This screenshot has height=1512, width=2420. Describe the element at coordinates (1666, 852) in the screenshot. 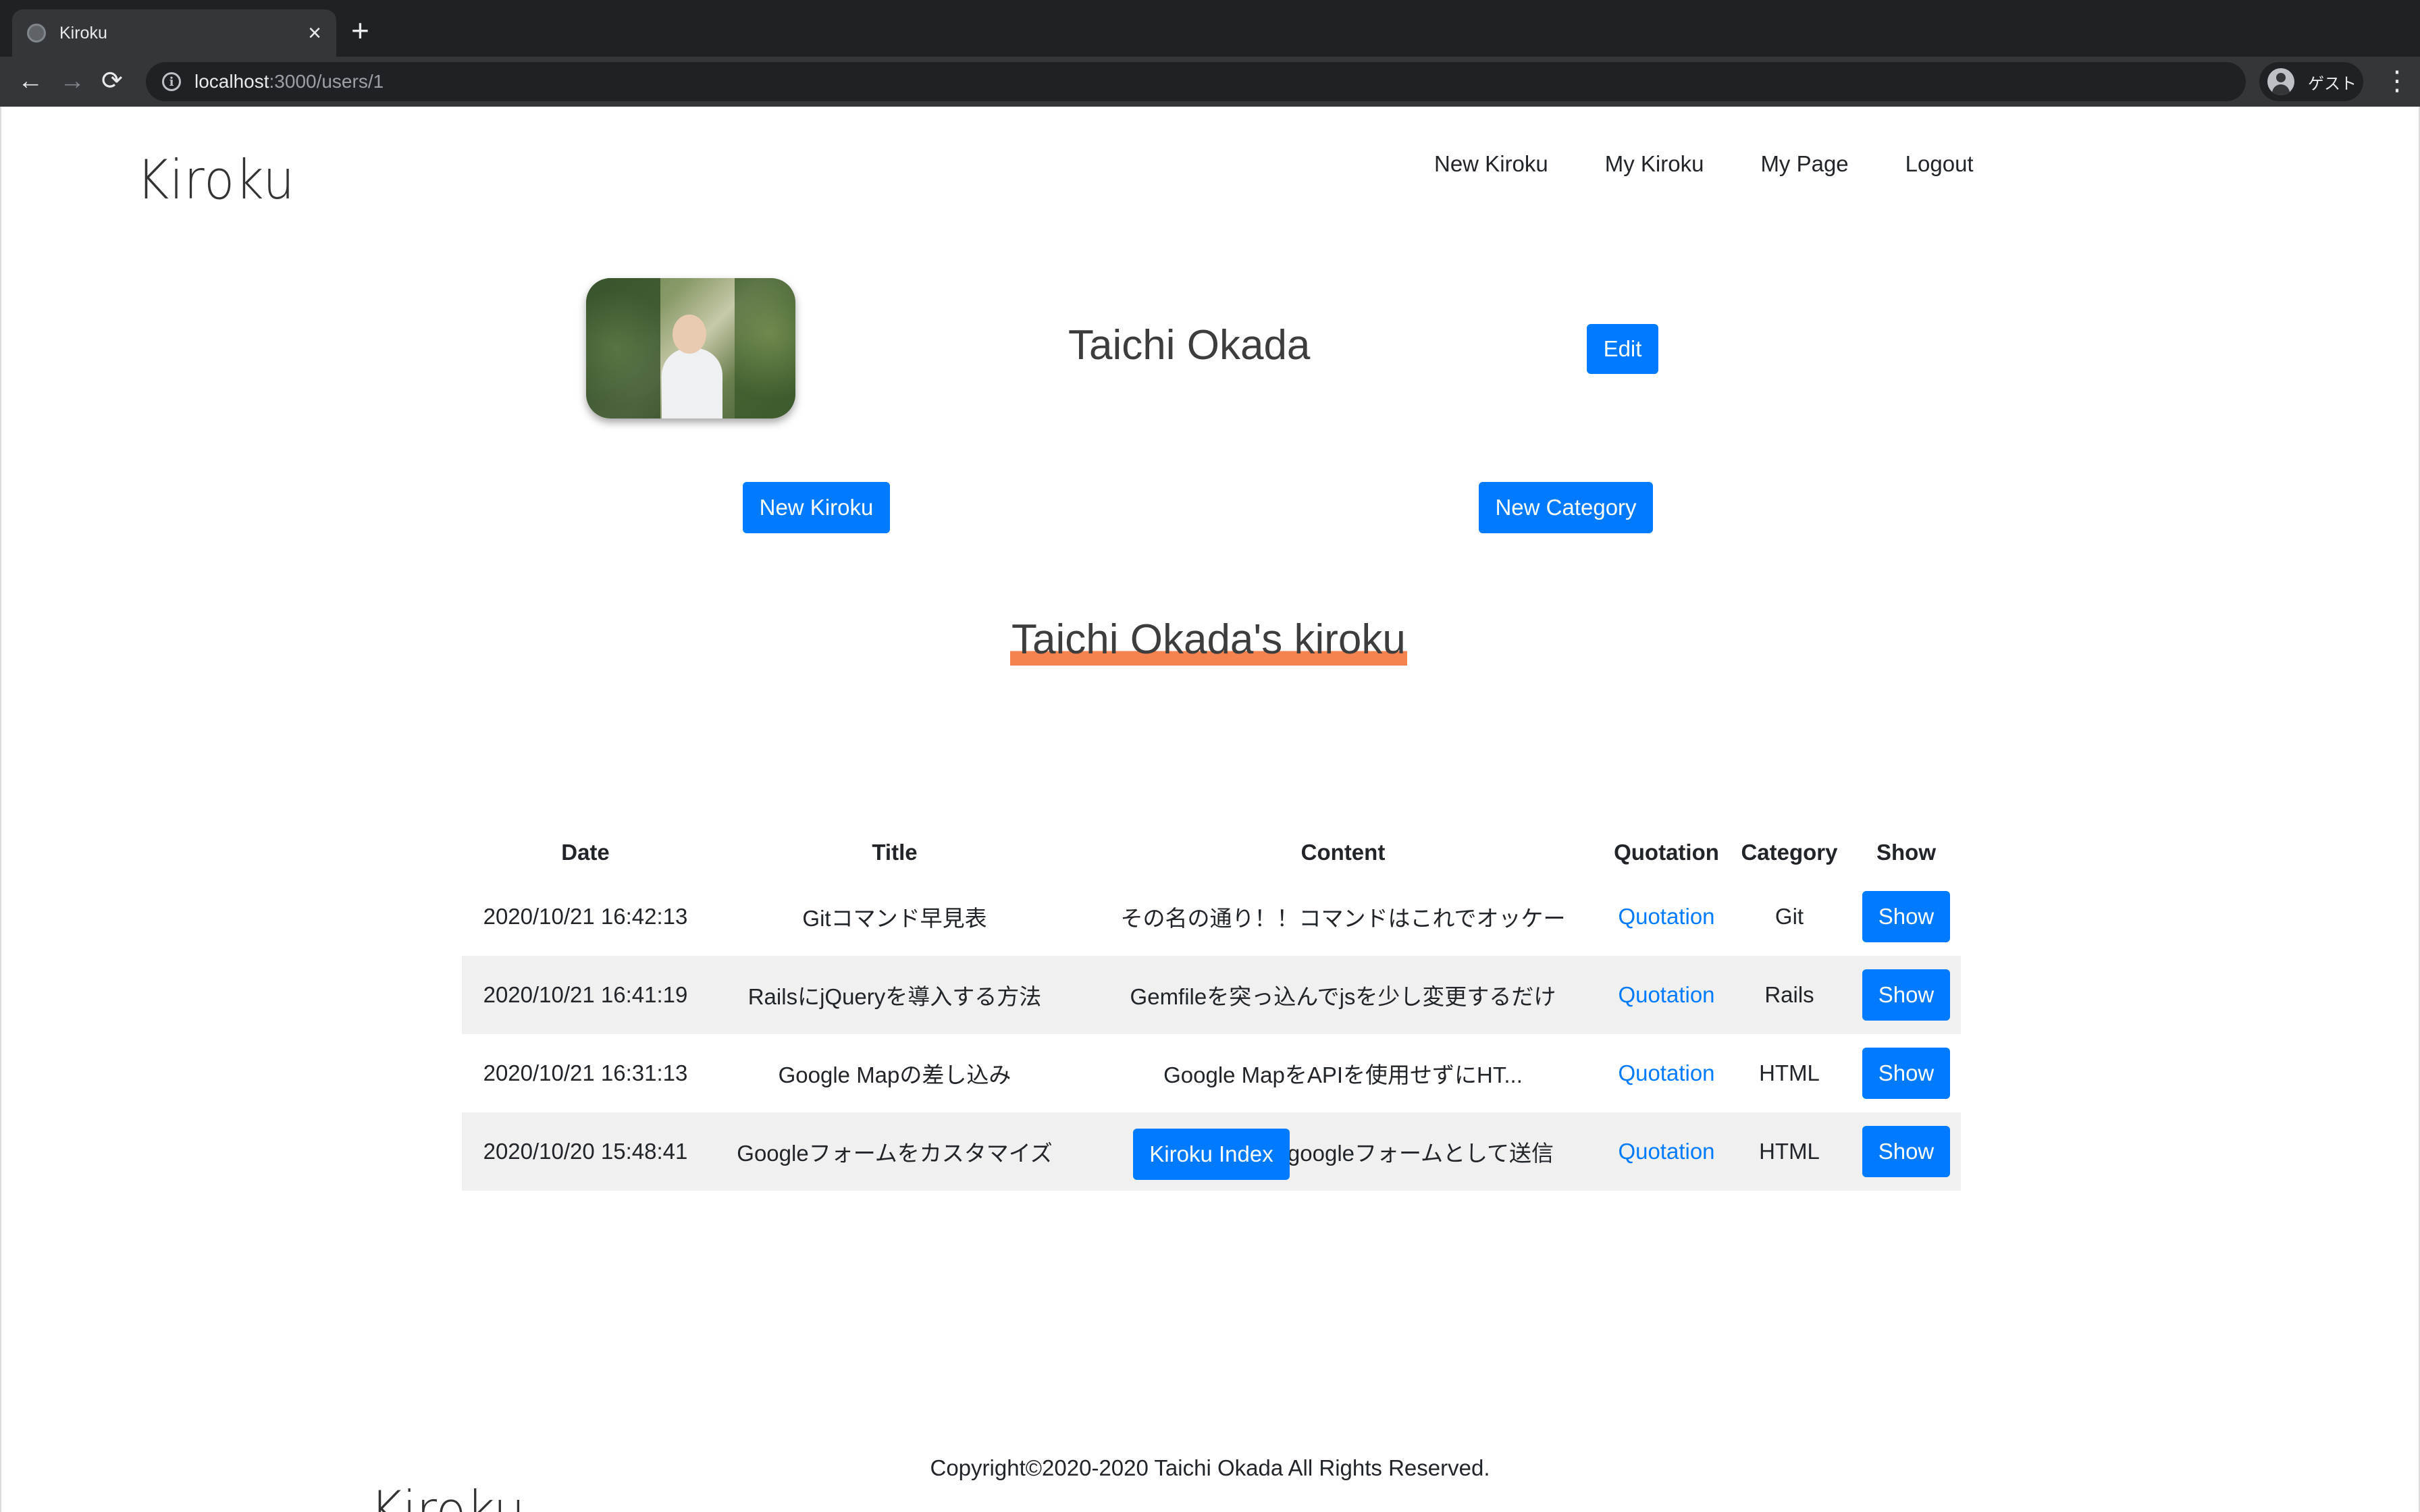

I see `header-quotation: Quotation` at that location.